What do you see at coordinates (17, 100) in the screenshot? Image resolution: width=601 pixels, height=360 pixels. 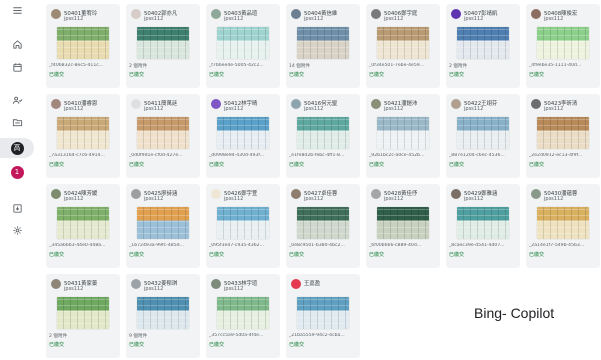 I see `sidebar-item-enrolled` at bounding box center [17, 100].